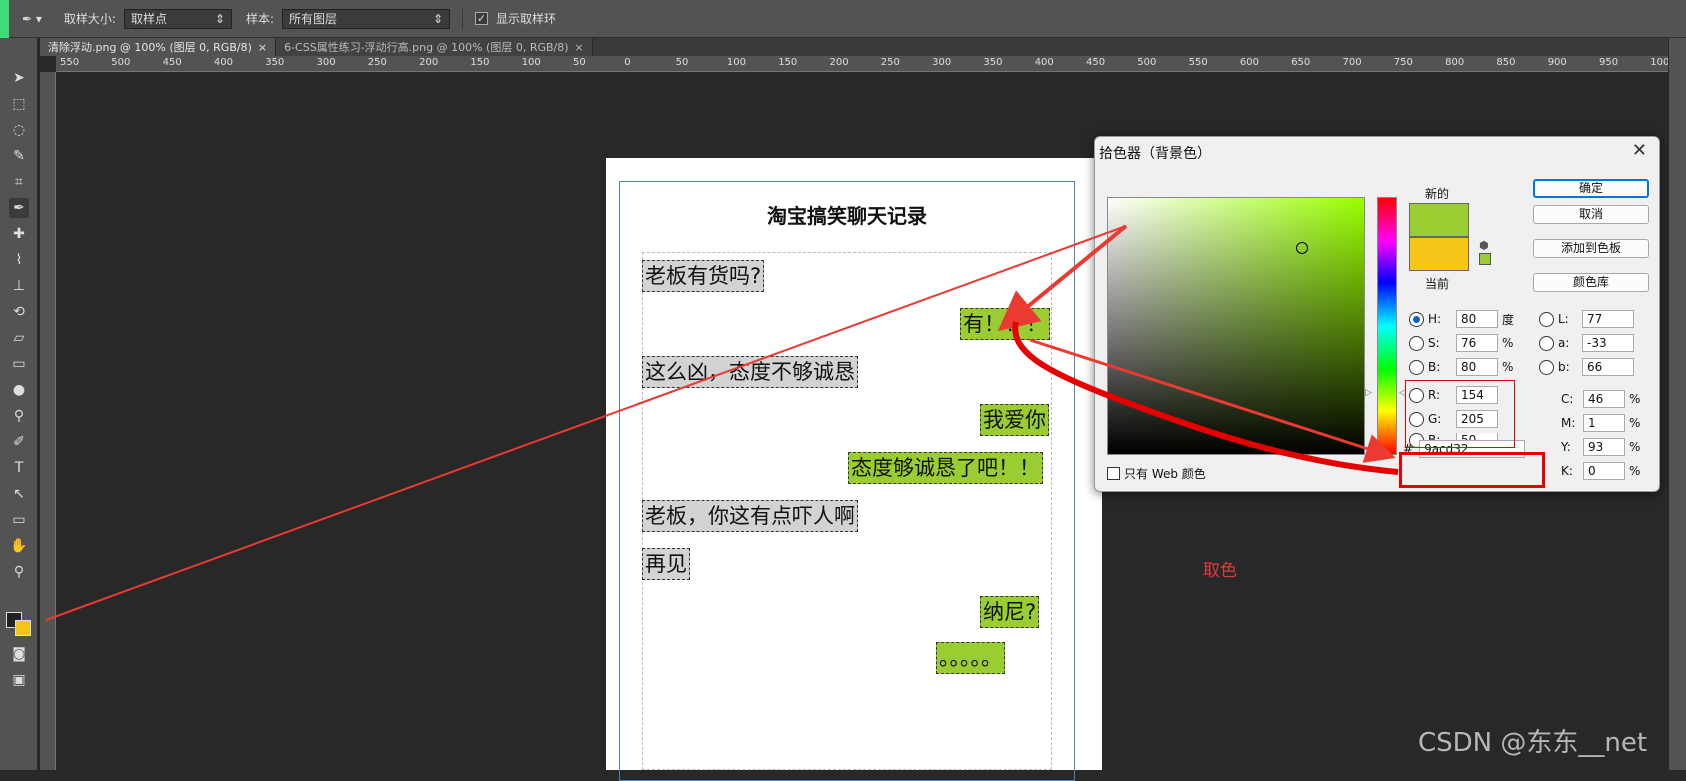 This screenshot has width=1686, height=781. Describe the element at coordinates (19, 234) in the screenshot. I see `healing-brush-icon: ✚` at that location.